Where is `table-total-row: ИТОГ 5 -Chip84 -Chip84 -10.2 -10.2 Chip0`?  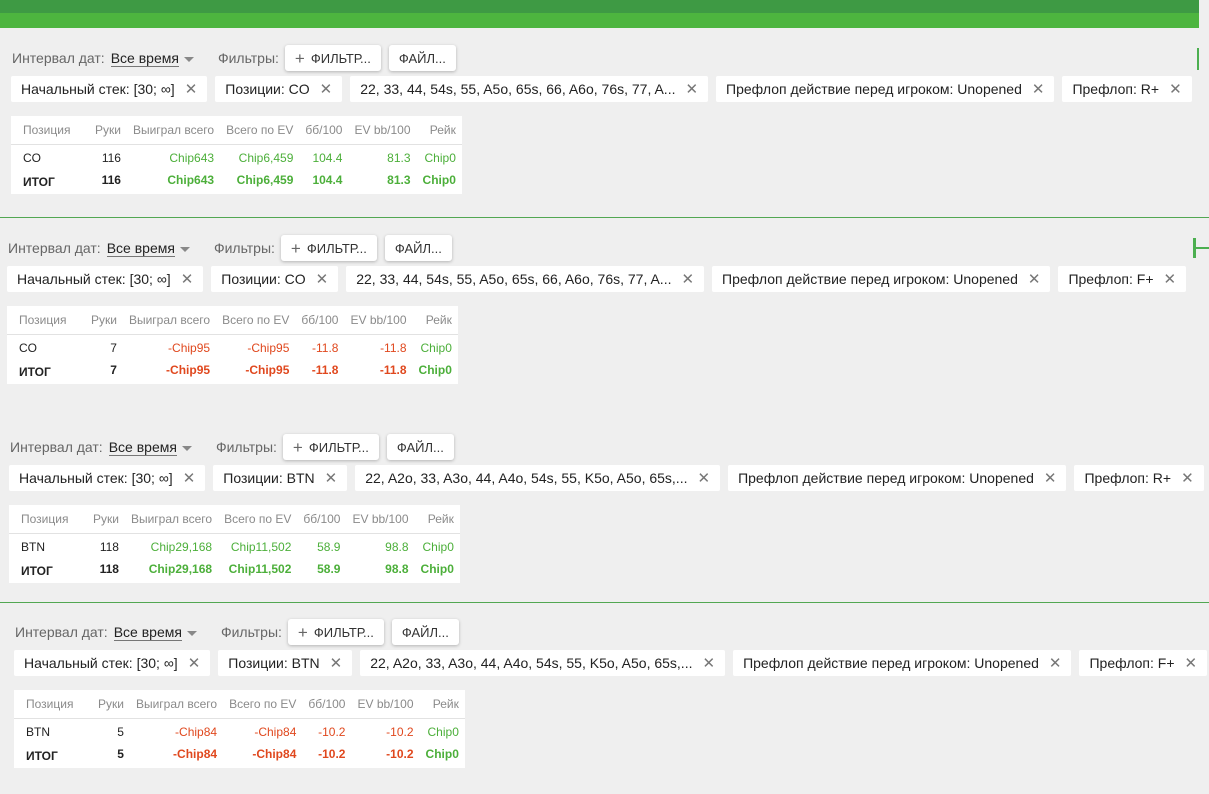 table-total-row: ИТОГ 5 -Chip84 -Chip84 -10.2 -10.2 Chip0 is located at coordinates (239, 755).